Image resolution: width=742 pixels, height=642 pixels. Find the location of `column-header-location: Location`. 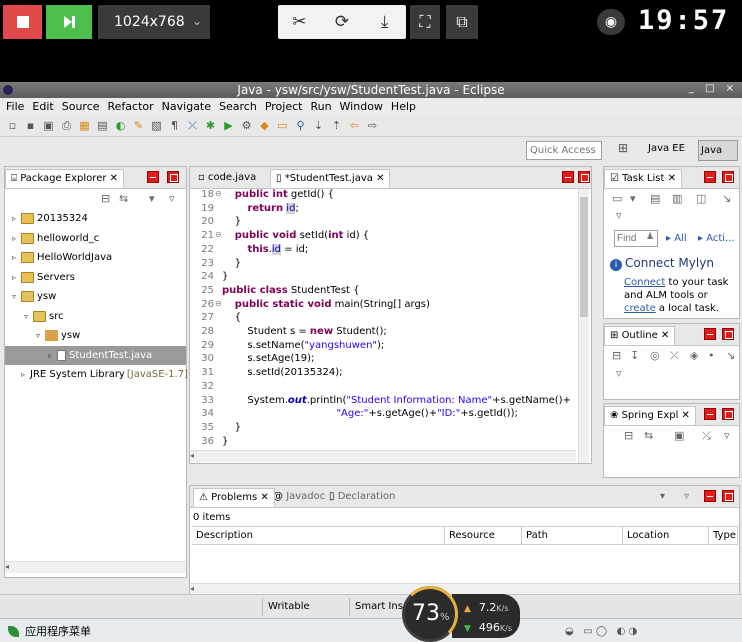

column-header-location: Location is located at coordinates (666, 535).